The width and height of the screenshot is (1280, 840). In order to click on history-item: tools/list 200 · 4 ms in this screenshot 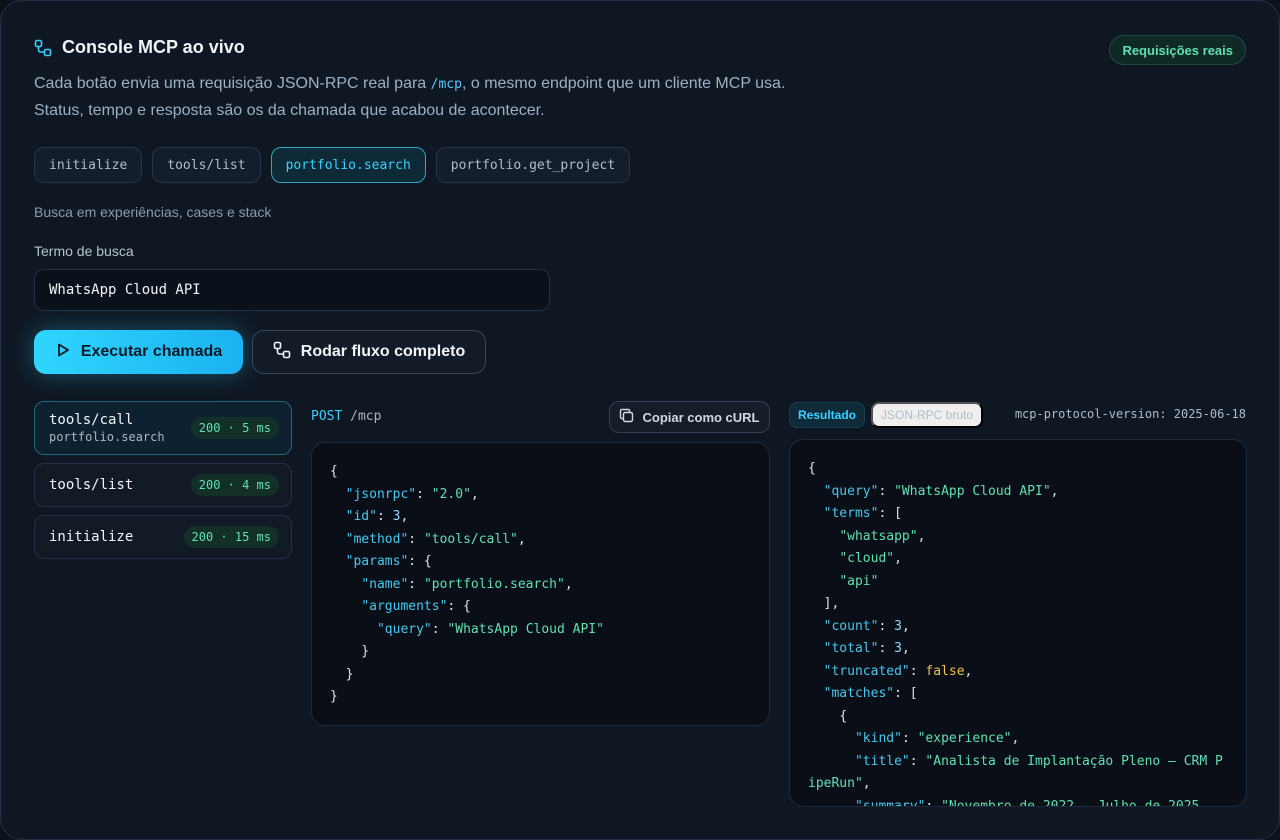, I will do `click(163, 485)`.